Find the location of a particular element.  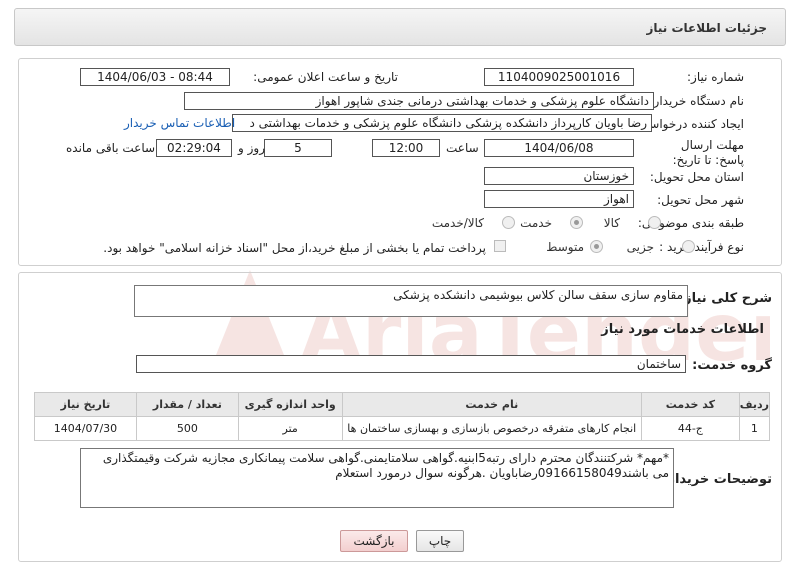

col-need-date: تاریخ نیاز is located at coordinates (85, 404).